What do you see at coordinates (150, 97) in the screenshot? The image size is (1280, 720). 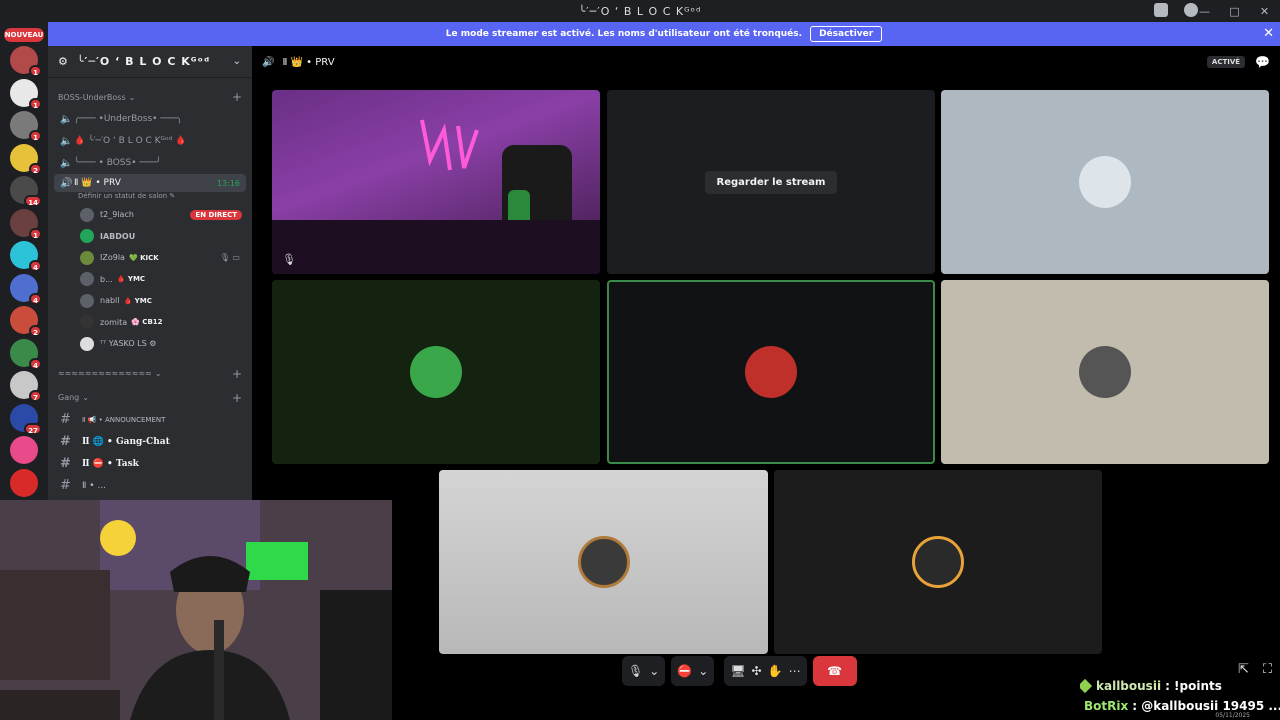 I see `category-boss-underboss: BOSS-UnderBoss ⌄ +` at bounding box center [150, 97].